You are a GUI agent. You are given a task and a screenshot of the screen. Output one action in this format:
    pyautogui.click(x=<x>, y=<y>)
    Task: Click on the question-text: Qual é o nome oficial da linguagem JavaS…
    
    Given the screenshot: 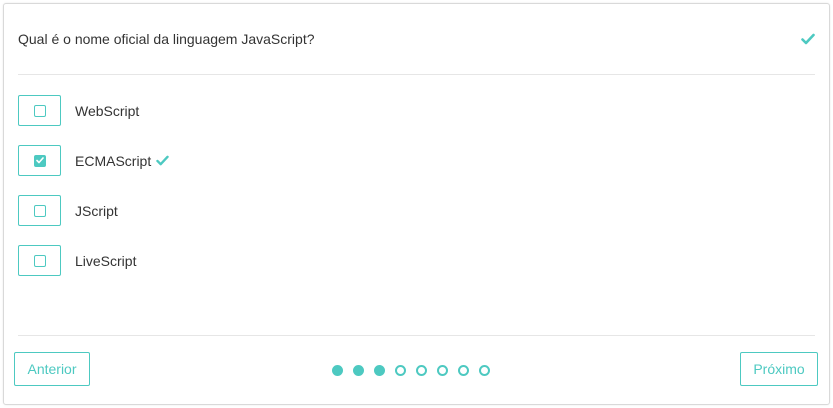 What is the action you would take?
    pyautogui.click(x=166, y=39)
    